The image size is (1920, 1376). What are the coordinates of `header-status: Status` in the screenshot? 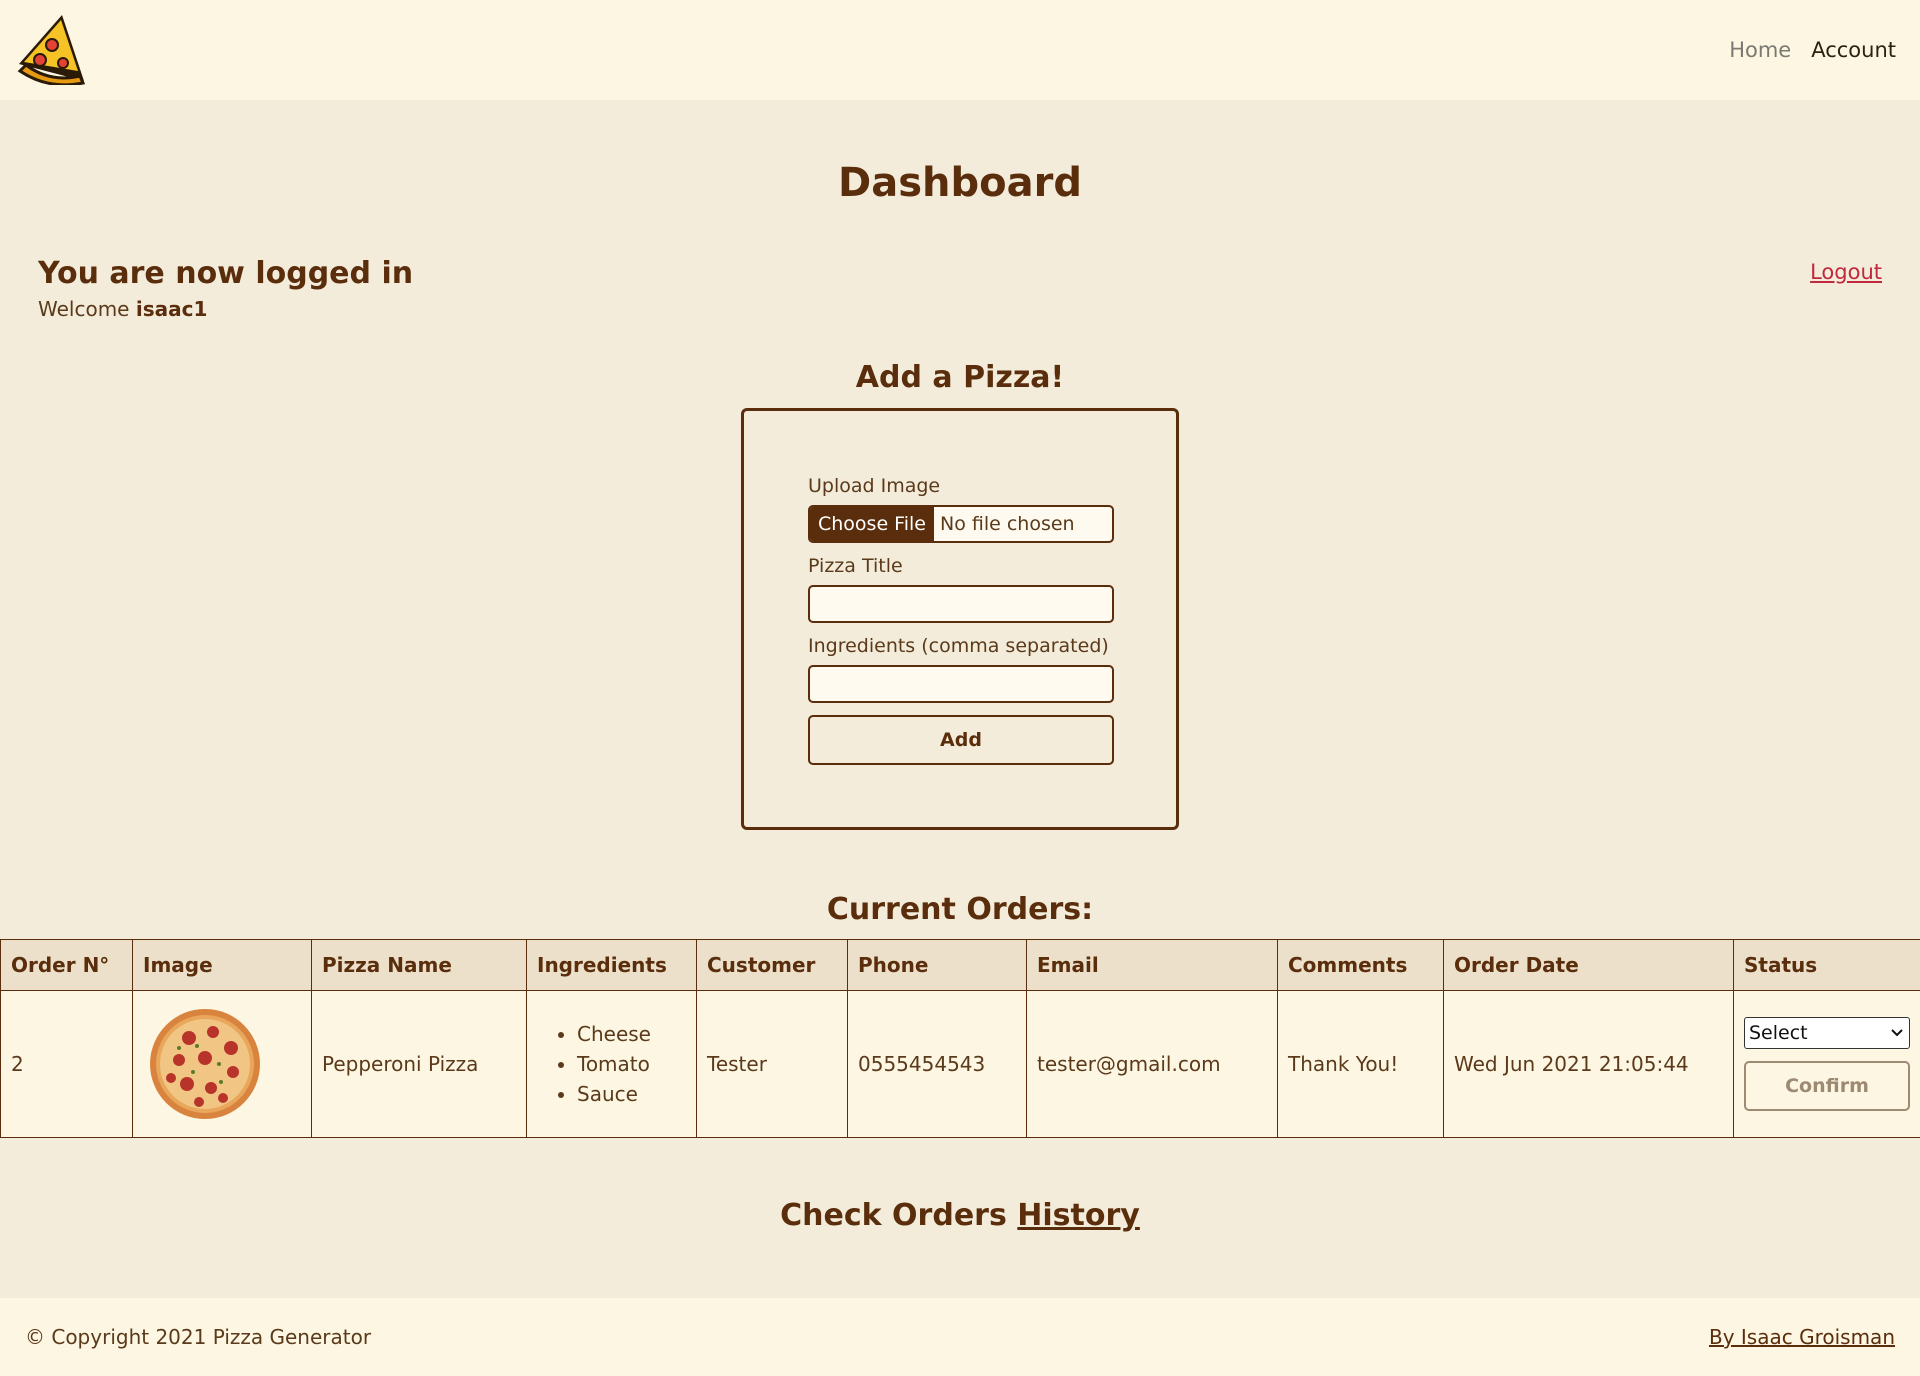 It's located at (1826, 965).